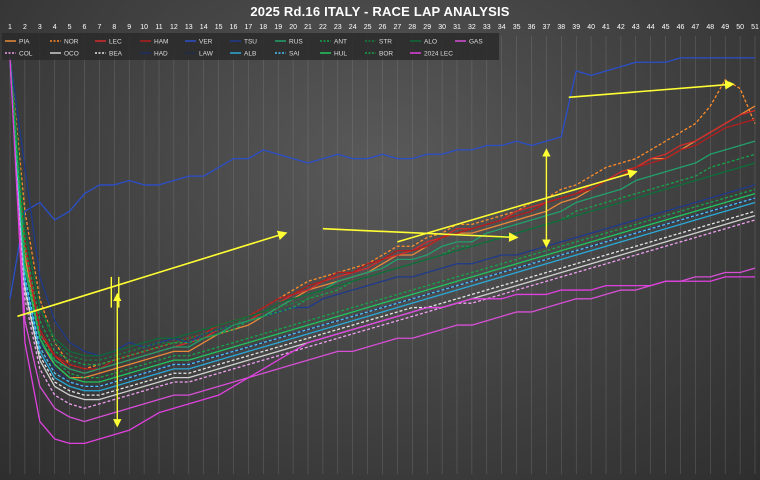 The width and height of the screenshot is (760, 480). What do you see at coordinates (532, 27) in the screenshot?
I see `x-tick-label: 36` at bounding box center [532, 27].